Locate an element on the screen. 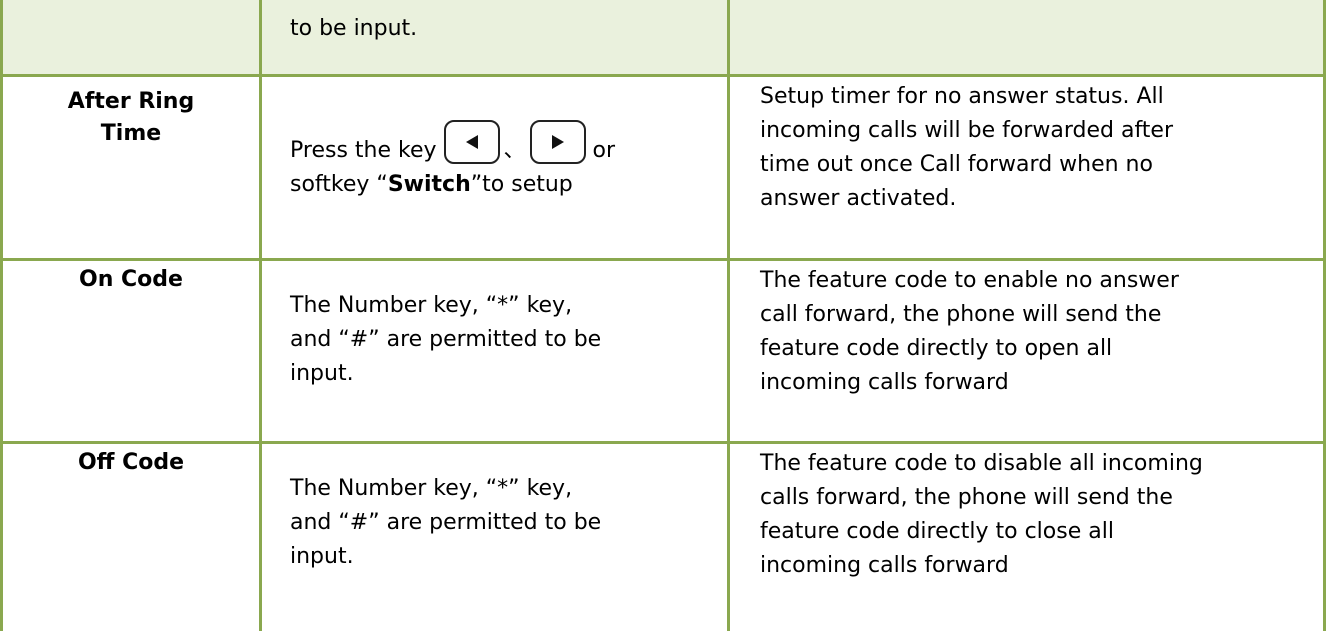 Image resolution: width=1326 pixels, height=631 pixels. row1-usage-or: or is located at coordinates (600, 150).